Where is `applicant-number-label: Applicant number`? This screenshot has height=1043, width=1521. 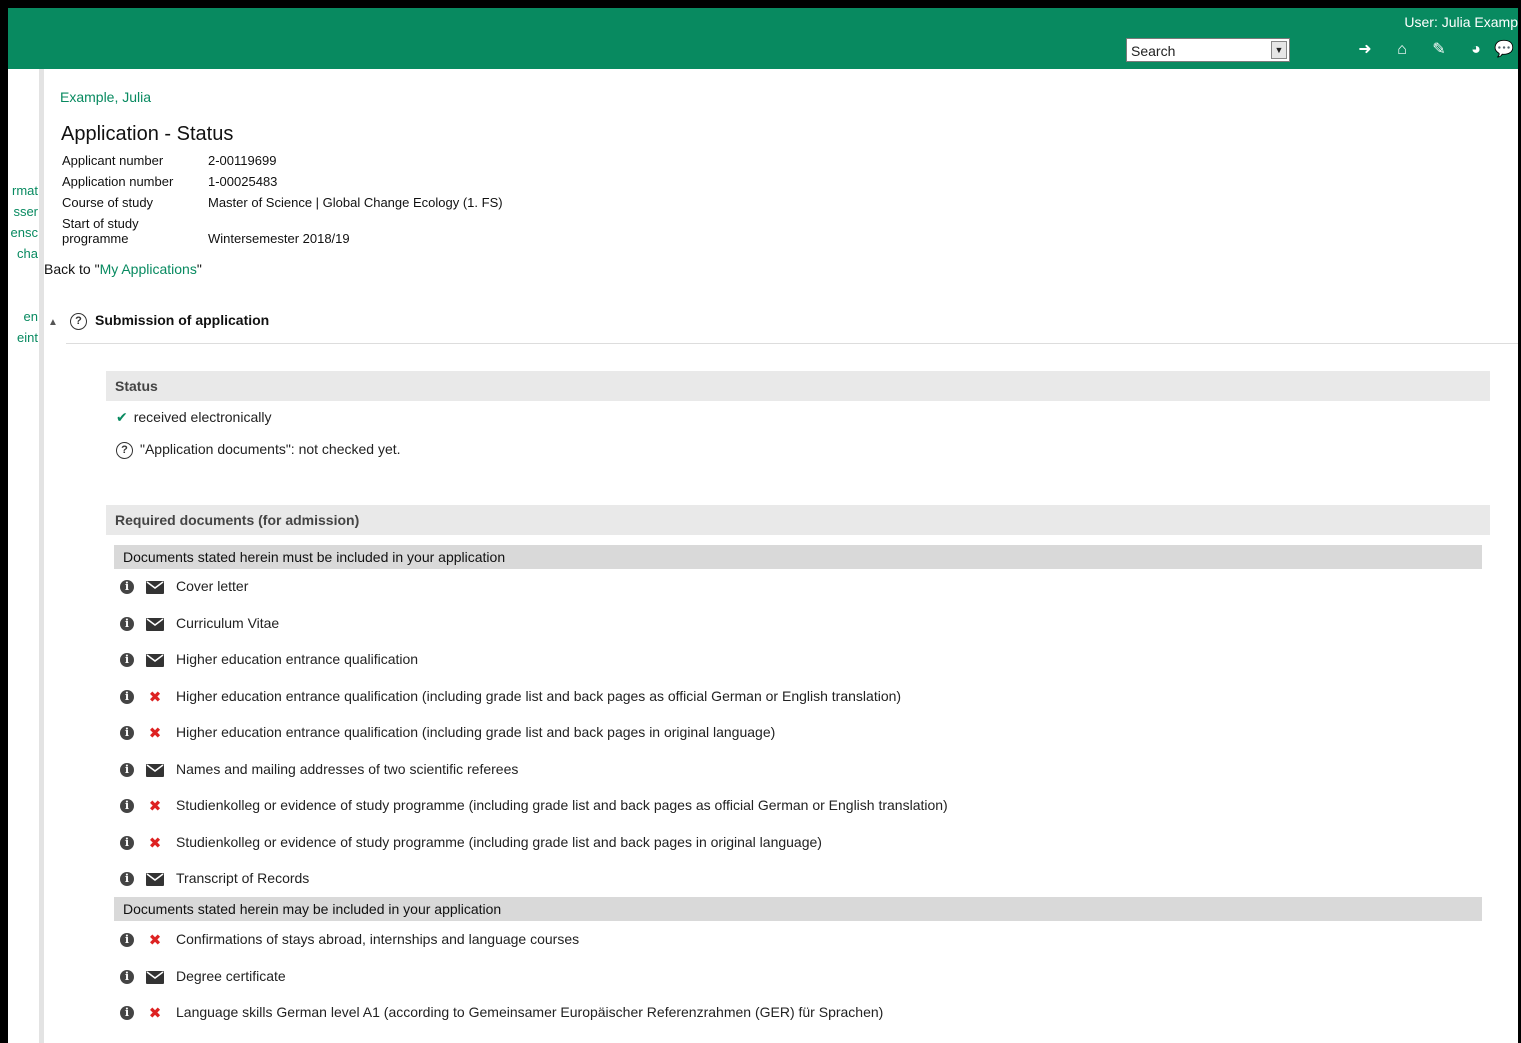
applicant-number-label: Applicant number is located at coordinates (113, 160).